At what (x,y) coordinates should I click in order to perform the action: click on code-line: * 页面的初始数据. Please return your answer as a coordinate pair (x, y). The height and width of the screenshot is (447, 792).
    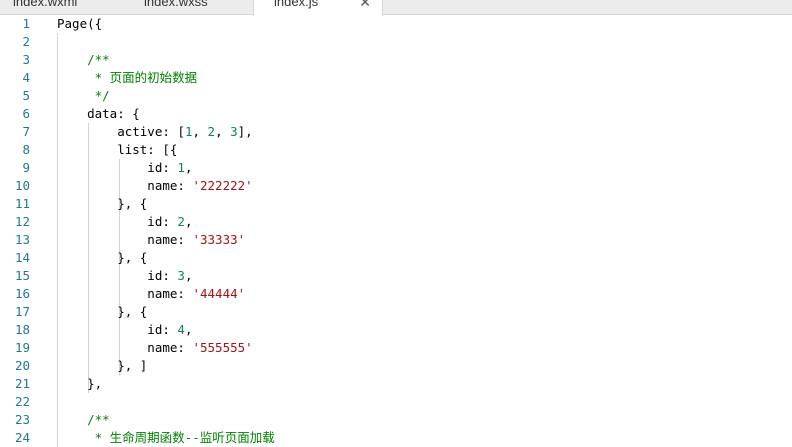
    Looking at the image, I should click on (127, 78).